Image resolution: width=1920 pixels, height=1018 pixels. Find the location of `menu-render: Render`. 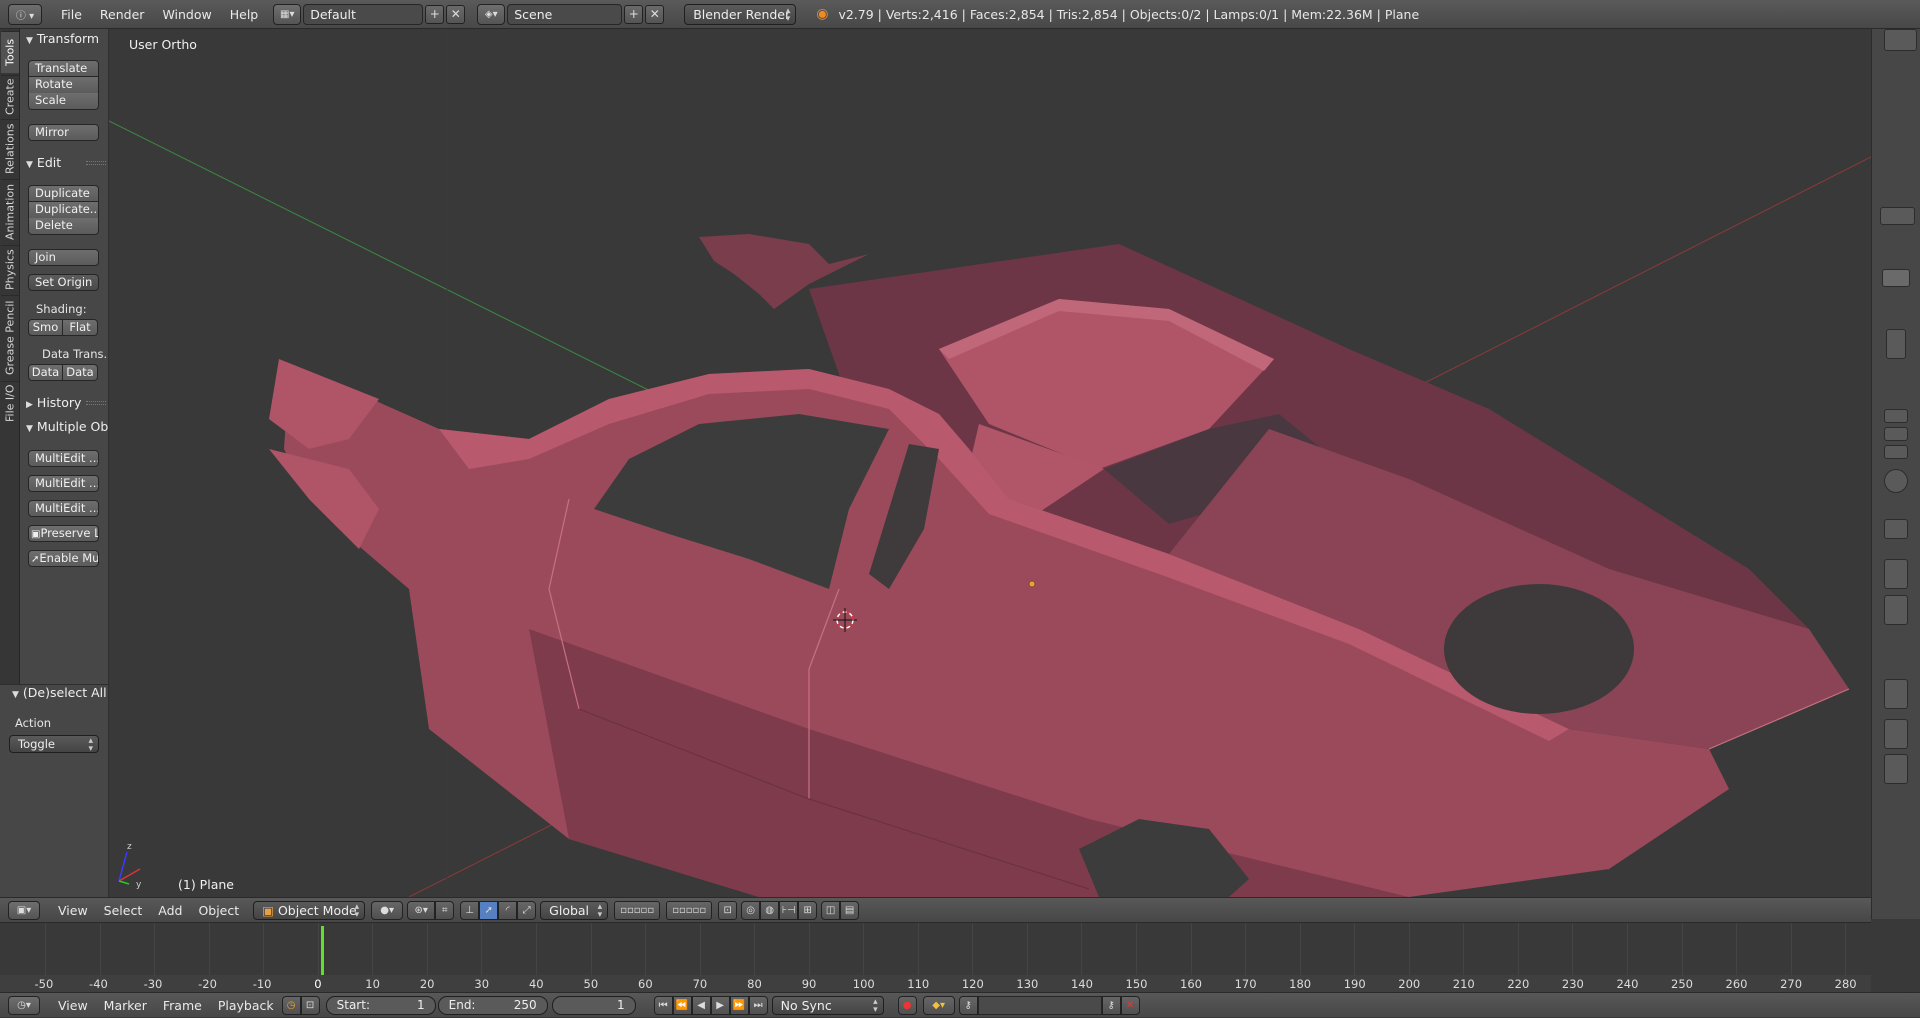

menu-render: Render is located at coordinates (122, 14).